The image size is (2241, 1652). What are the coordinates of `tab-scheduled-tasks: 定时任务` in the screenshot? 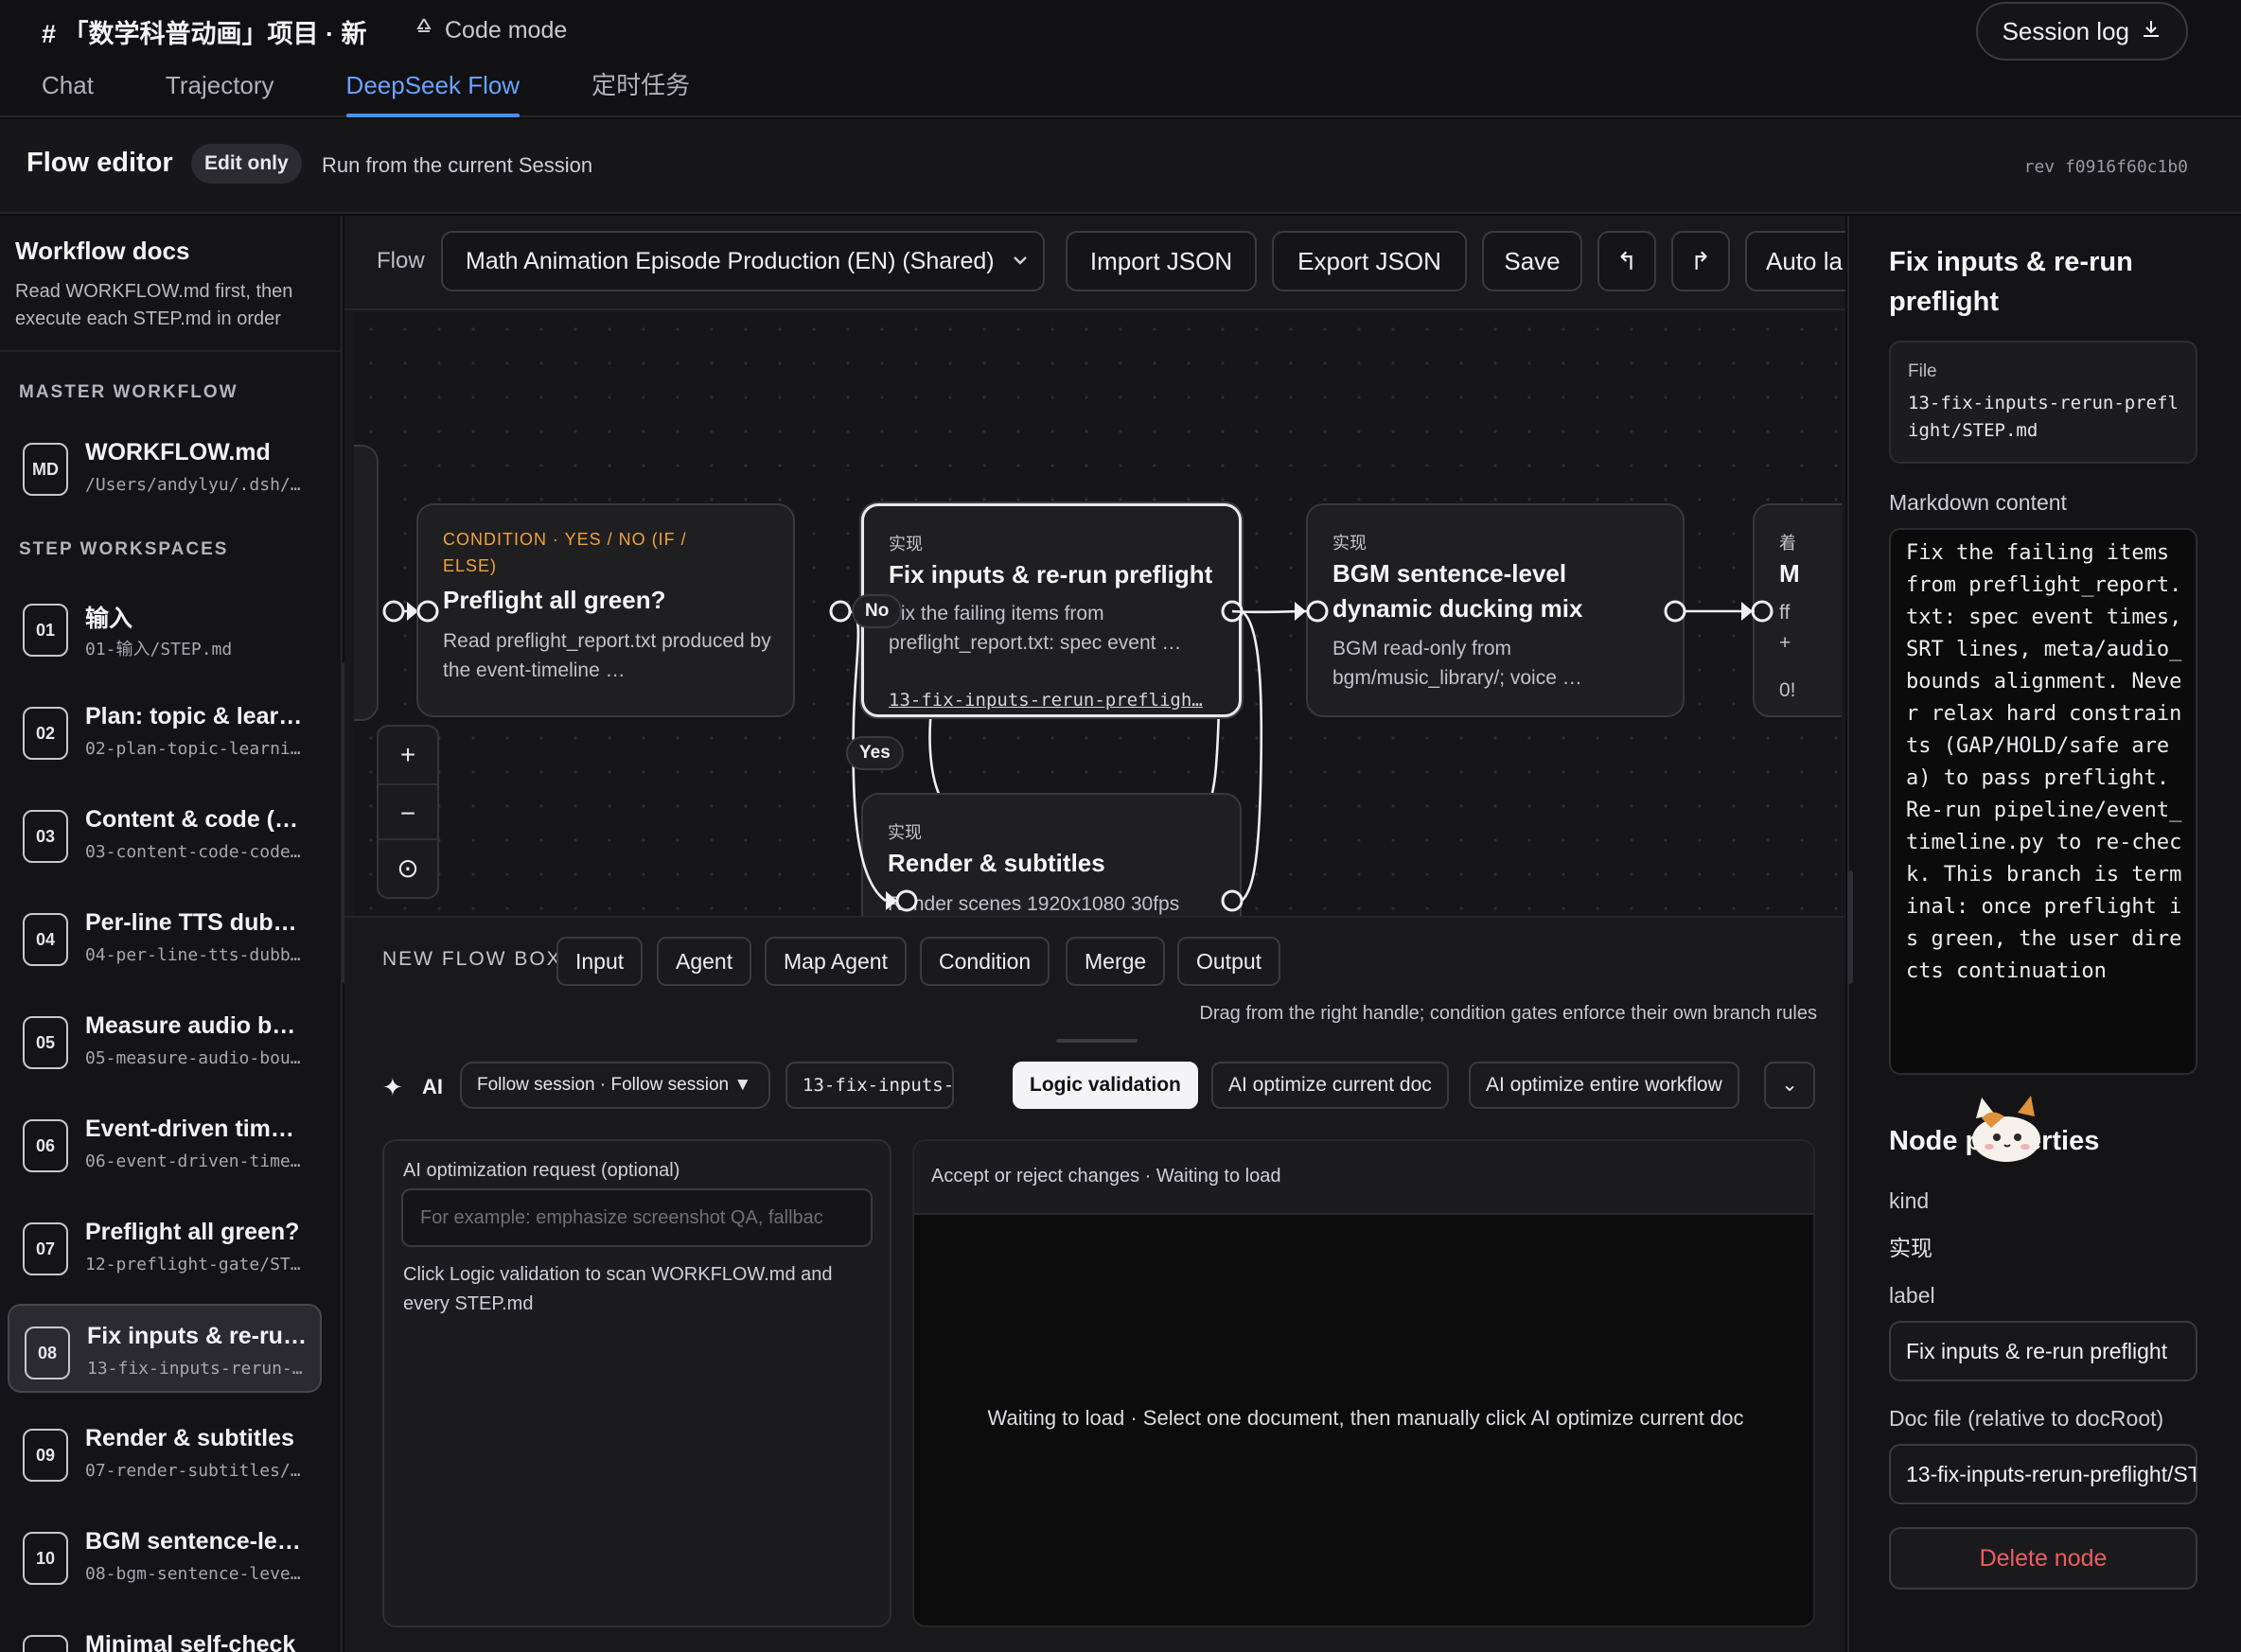 It's located at (620, 91).